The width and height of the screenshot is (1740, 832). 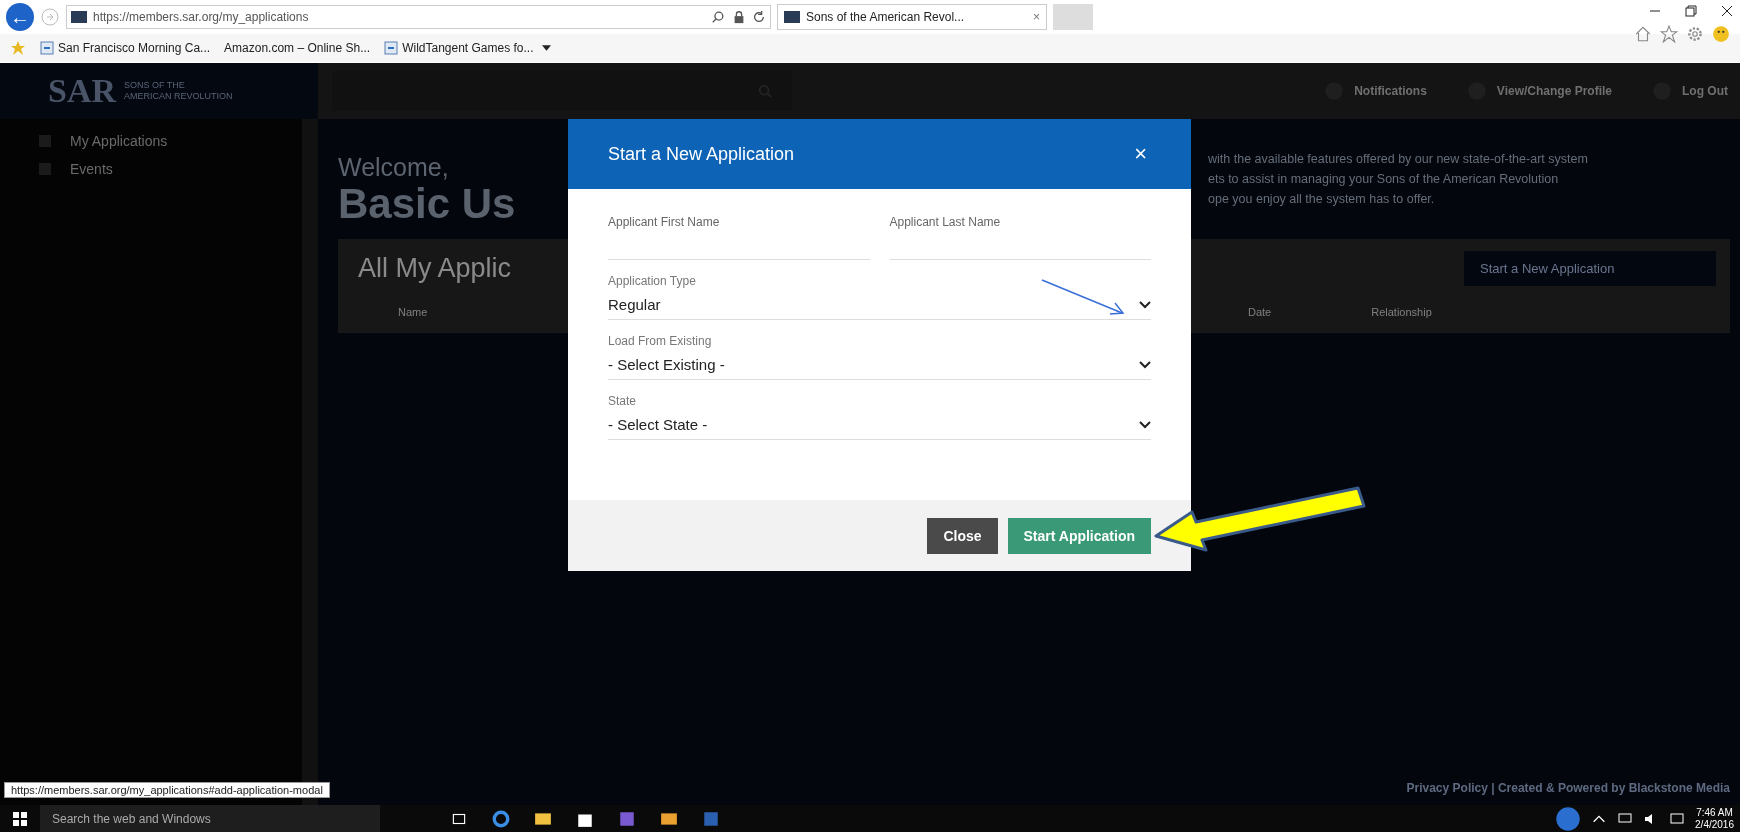 What do you see at coordinates (20, 818) in the screenshot?
I see `windows-start-icon` at bounding box center [20, 818].